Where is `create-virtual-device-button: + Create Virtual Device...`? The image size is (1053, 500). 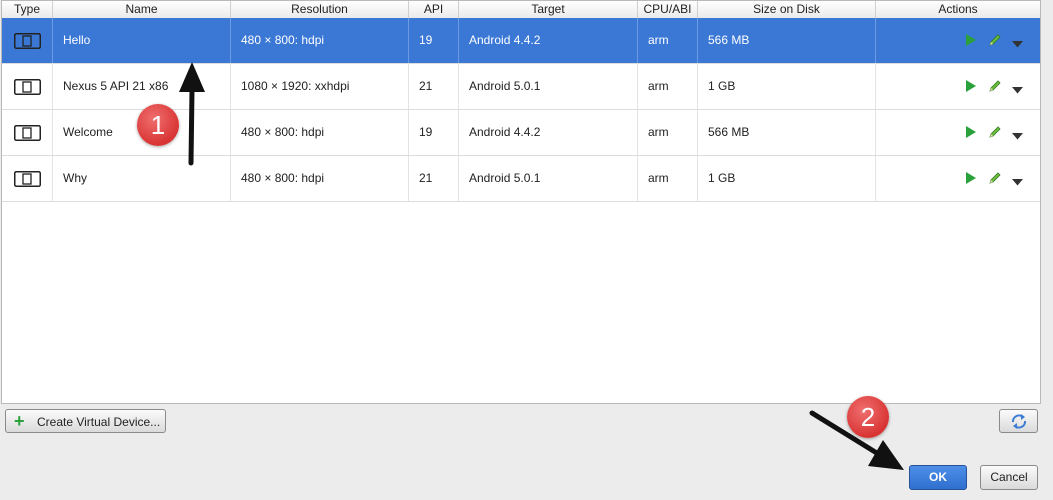
create-virtual-device-button: + Create Virtual Device... is located at coordinates (85, 421).